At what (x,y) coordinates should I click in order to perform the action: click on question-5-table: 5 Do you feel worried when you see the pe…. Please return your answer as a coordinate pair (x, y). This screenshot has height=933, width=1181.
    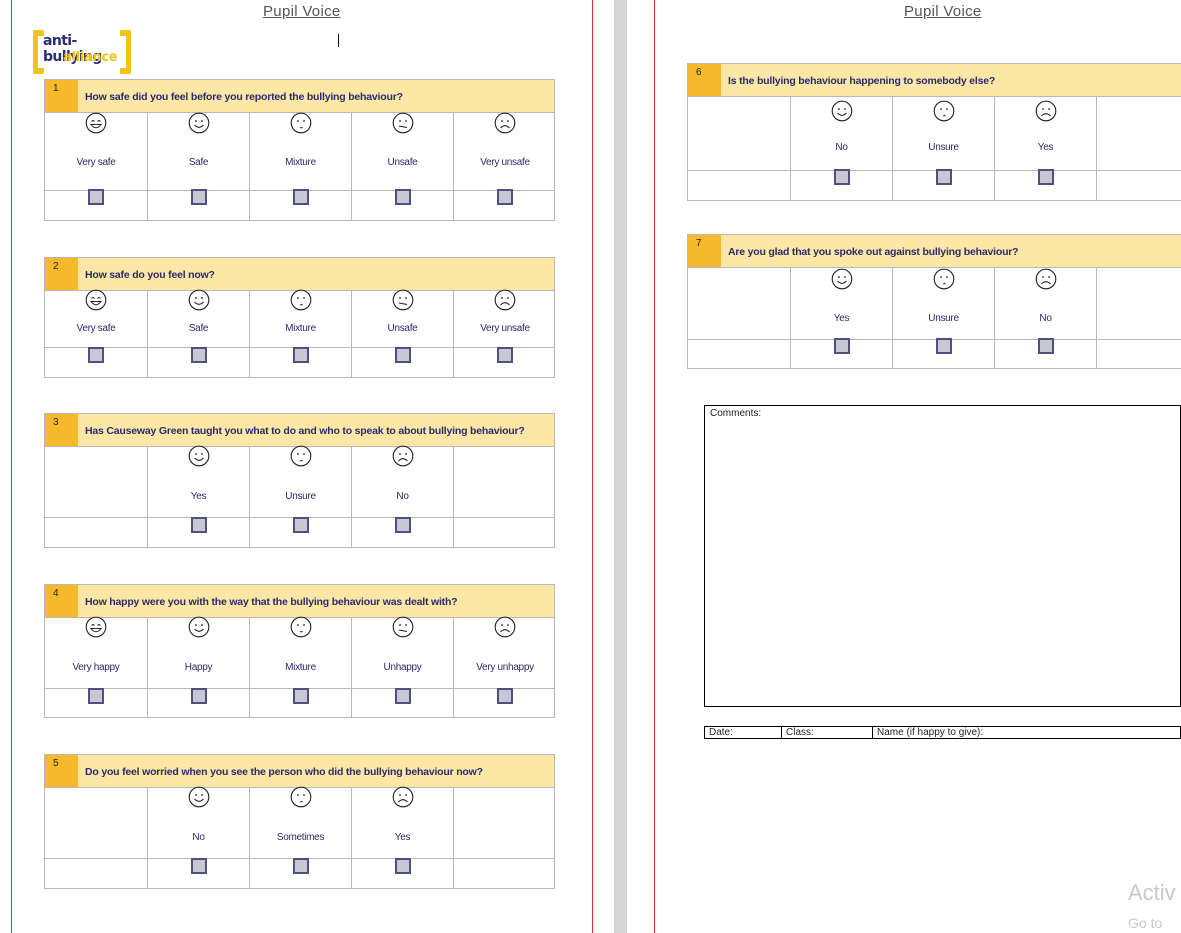
    Looking at the image, I should click on (299, 821).